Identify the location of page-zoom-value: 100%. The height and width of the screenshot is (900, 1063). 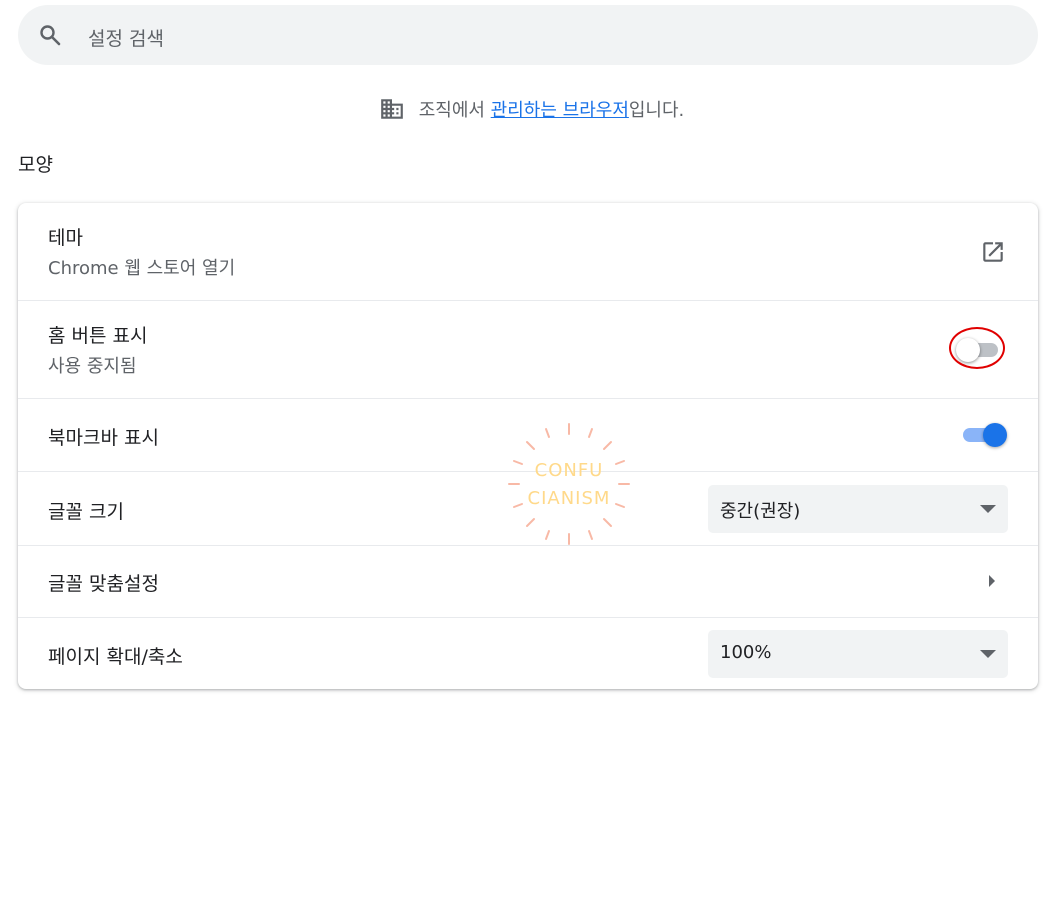
(746, 652).